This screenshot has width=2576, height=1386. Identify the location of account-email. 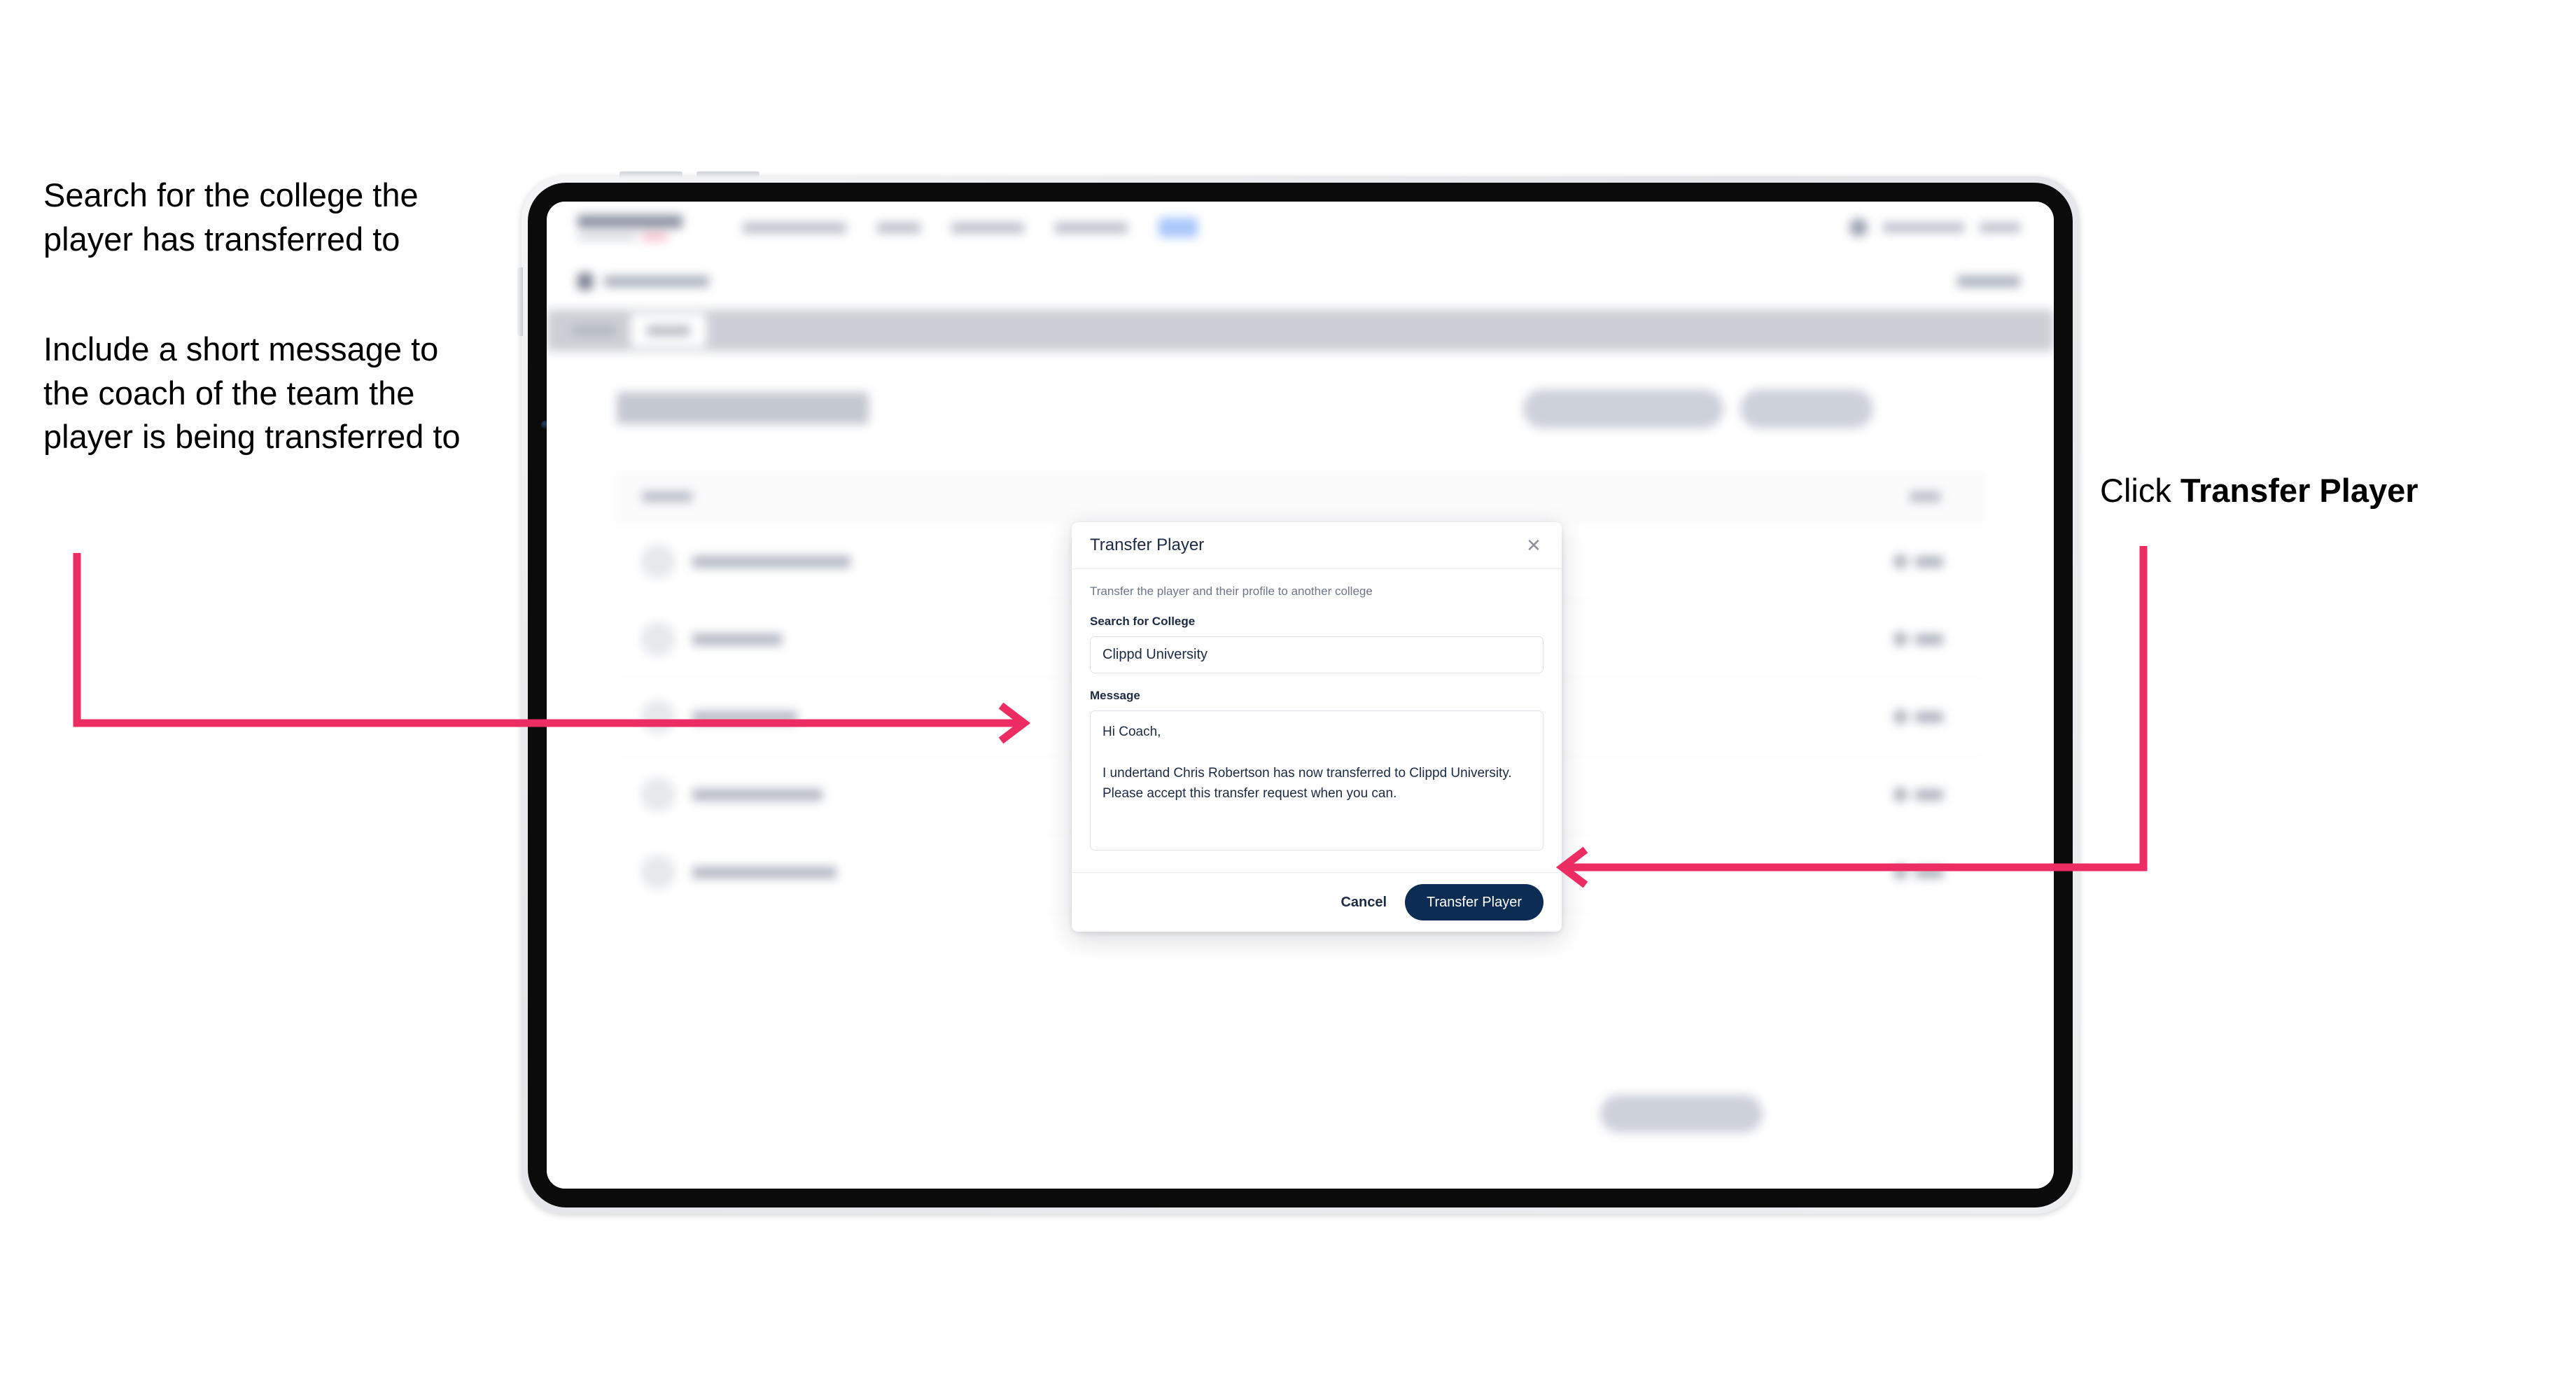
(1923, 227).